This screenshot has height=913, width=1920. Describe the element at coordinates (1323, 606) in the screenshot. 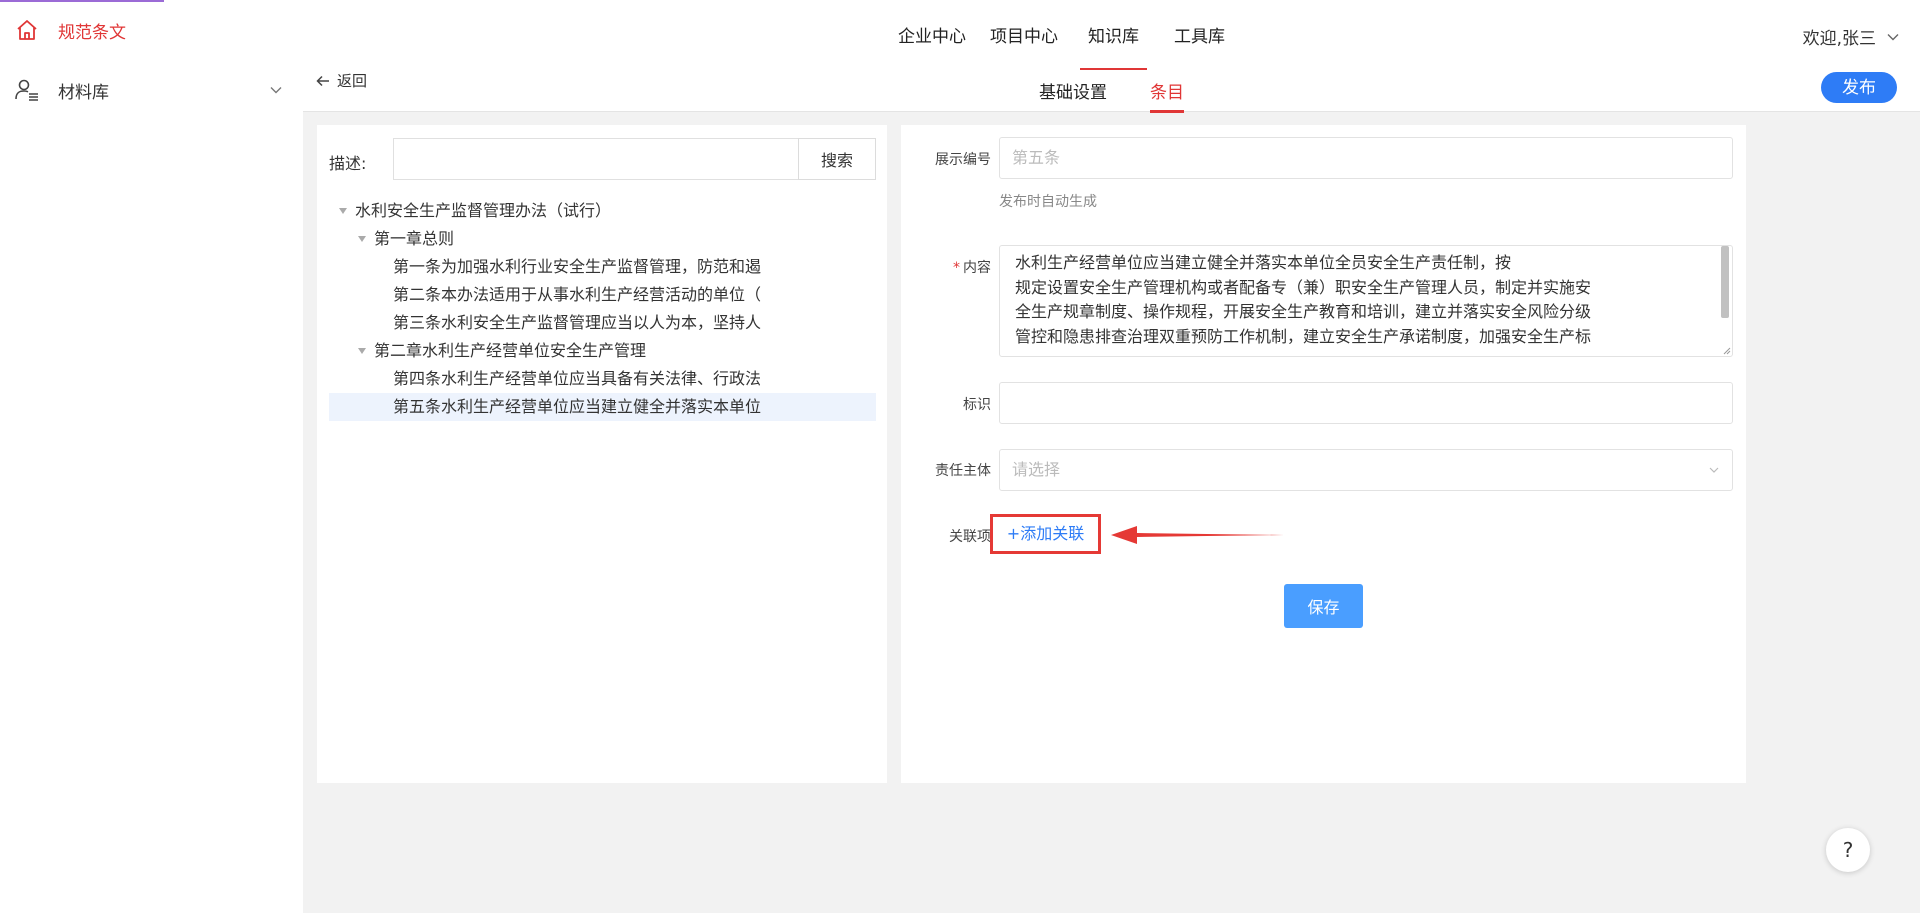

I see `save-button: 保存` at that location.